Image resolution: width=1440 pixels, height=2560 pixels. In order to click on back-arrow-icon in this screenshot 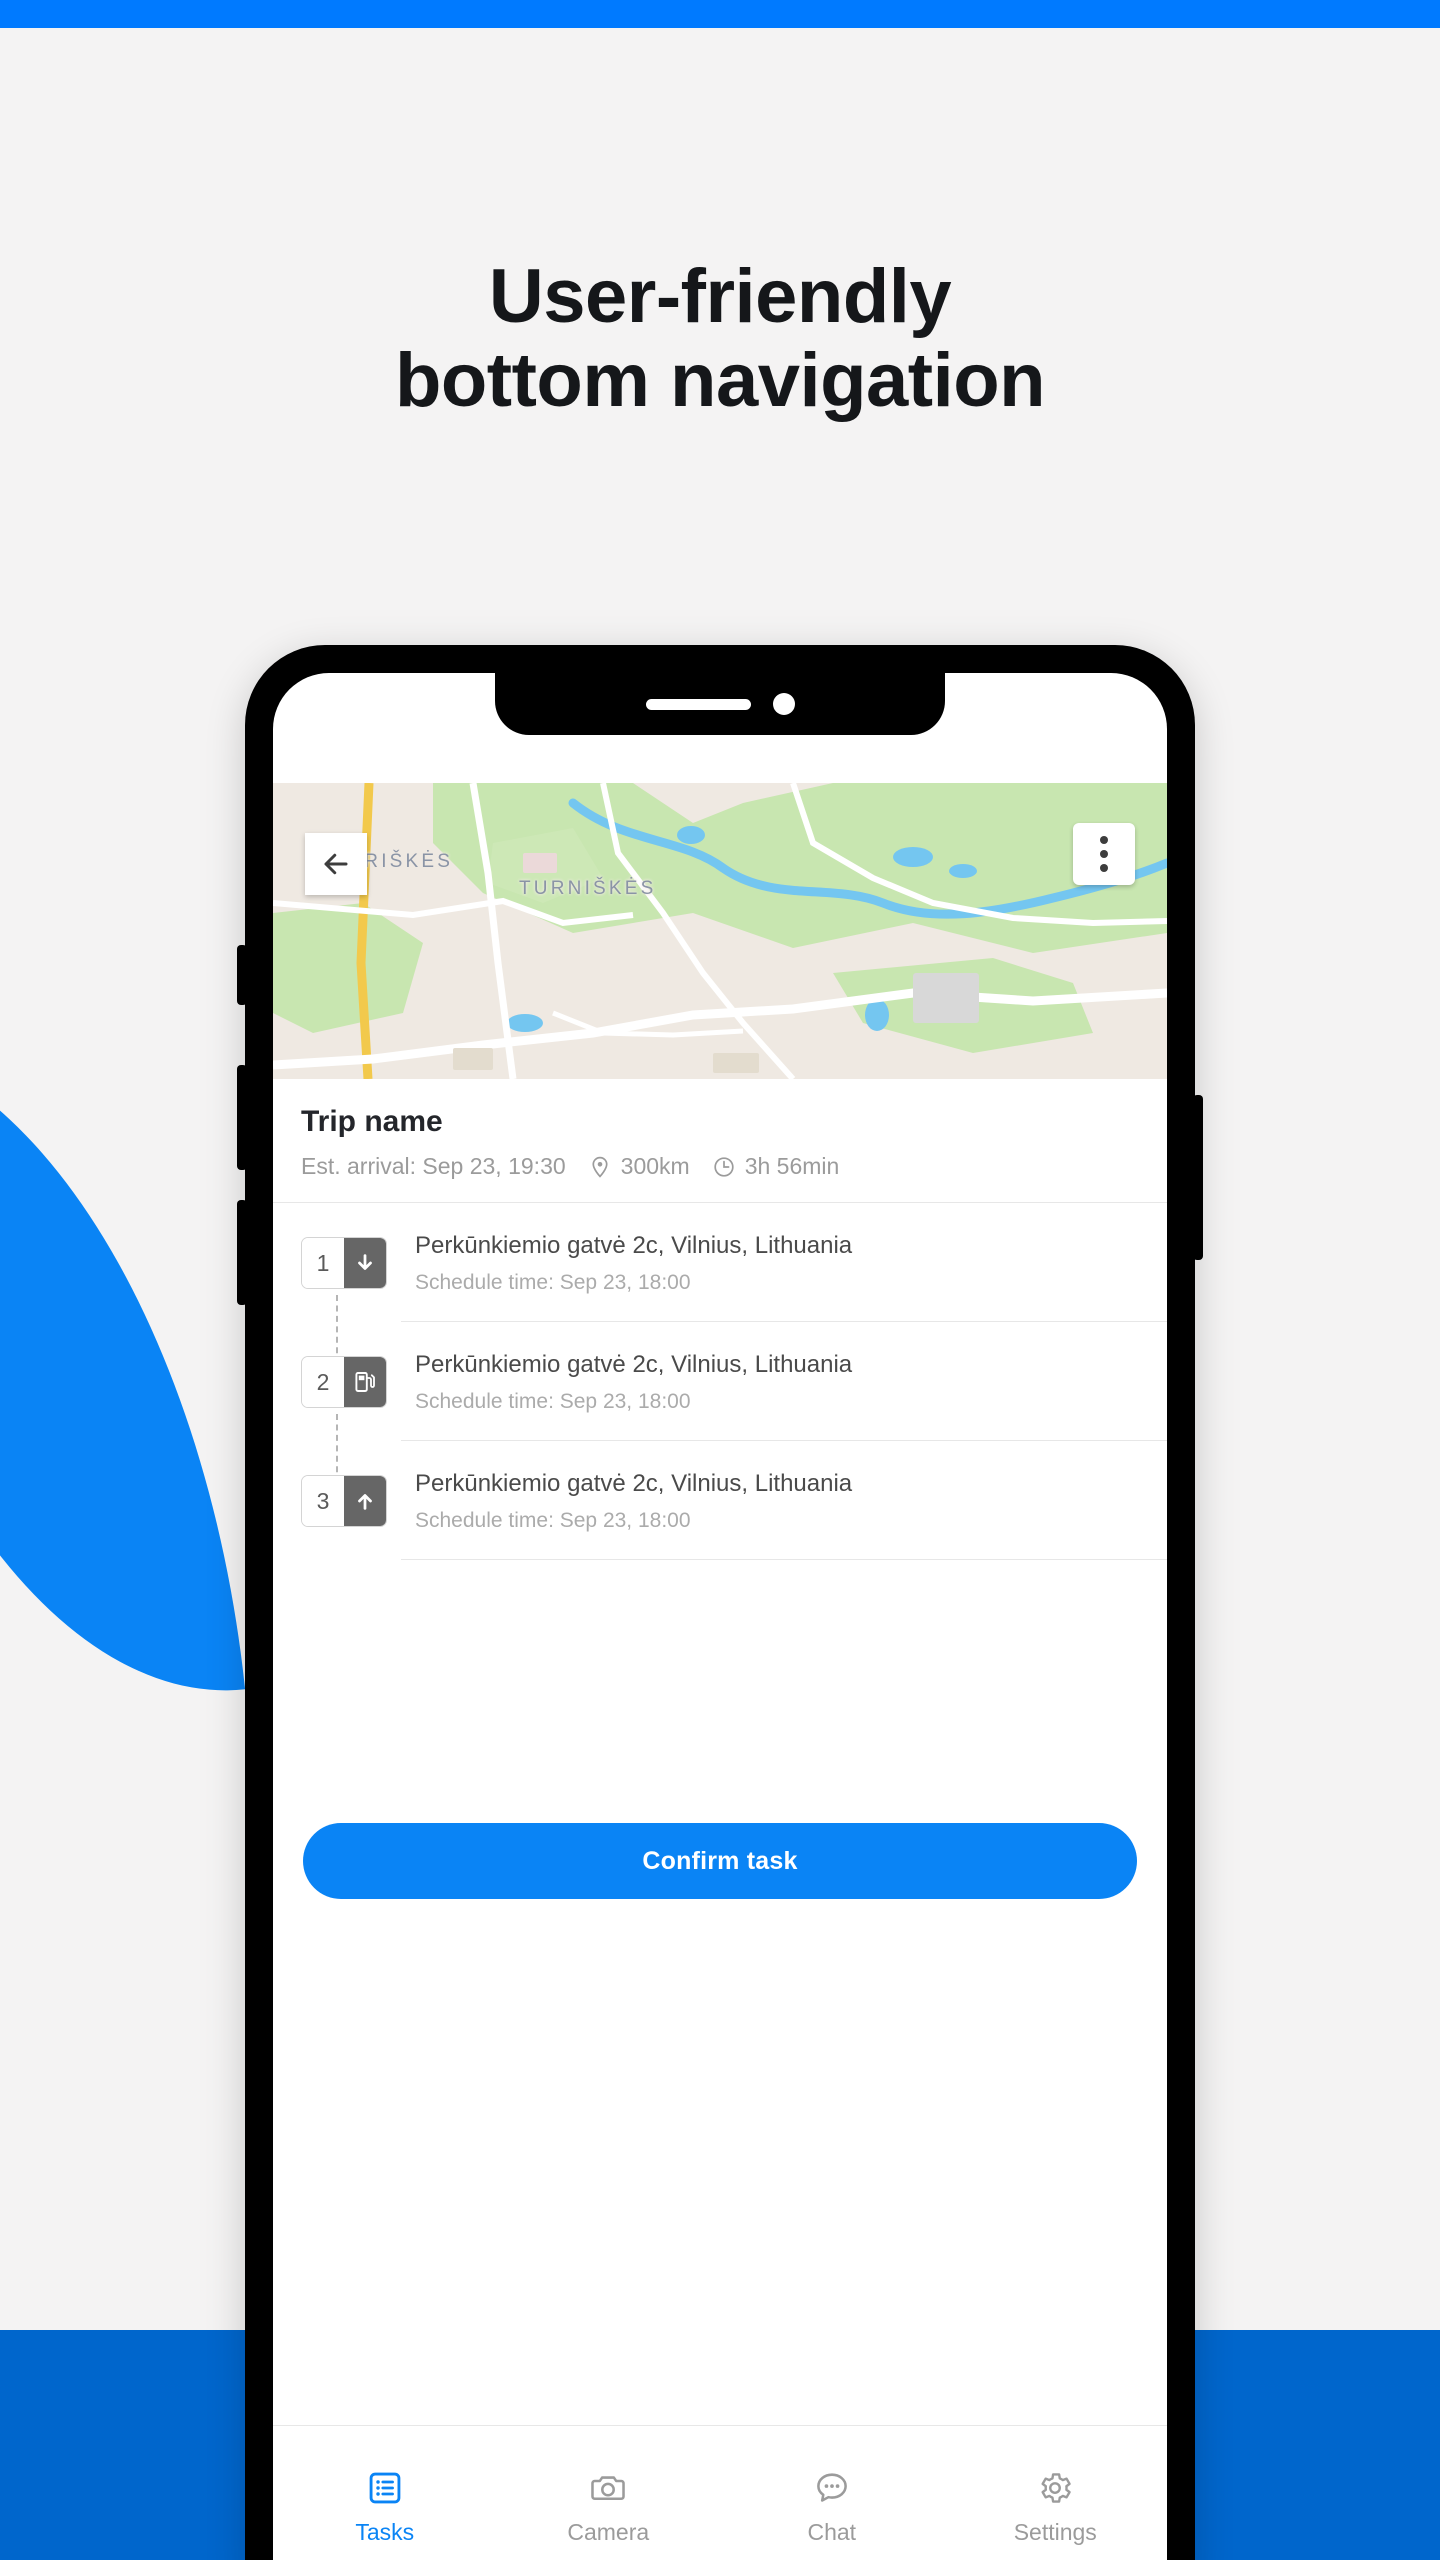, I will do `click(336, 864)`.